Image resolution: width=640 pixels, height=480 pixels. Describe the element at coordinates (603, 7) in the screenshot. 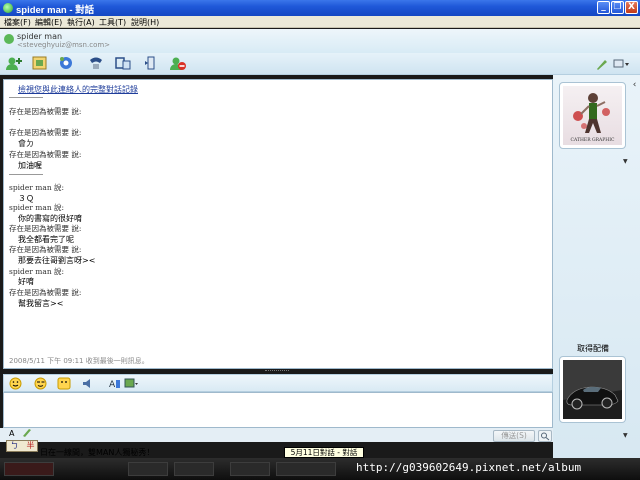

I see `minimize-button: _` at that location.